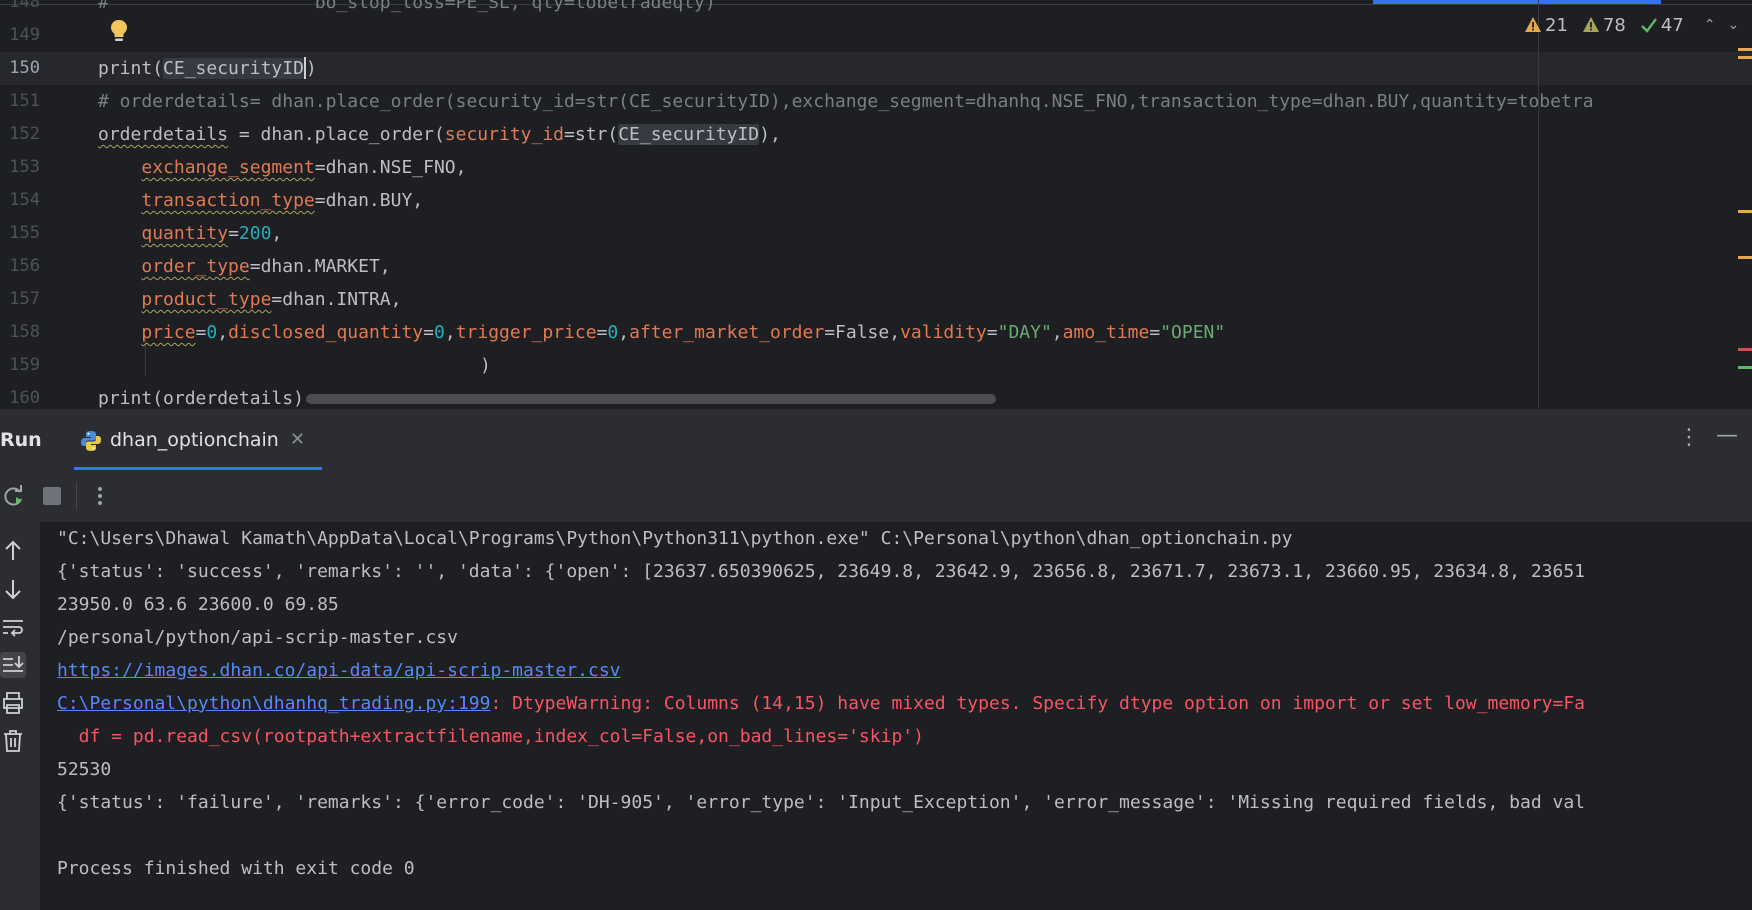 This screenshot has width=1752, height=910. What do you see at coordinates (1604, 25) in the screenshot?
I see `warning-count: 78` at bounding box center [1604, 25].